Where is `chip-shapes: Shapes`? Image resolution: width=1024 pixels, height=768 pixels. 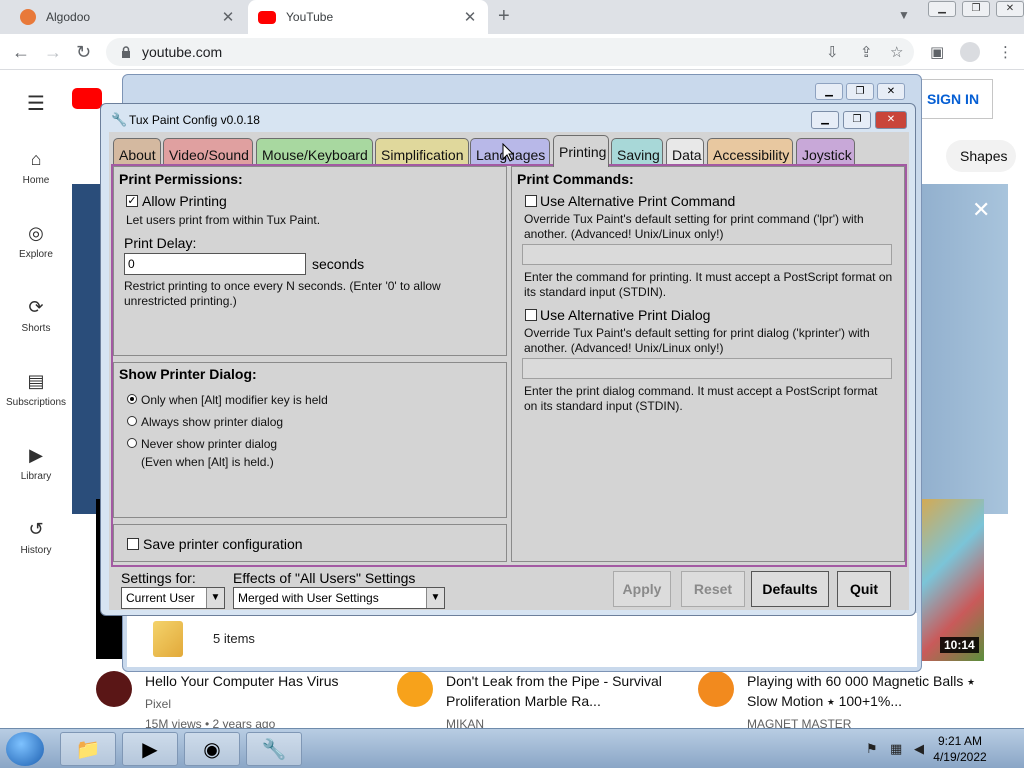
chip-shapes: Shapes is located at coordinates (981, 156).